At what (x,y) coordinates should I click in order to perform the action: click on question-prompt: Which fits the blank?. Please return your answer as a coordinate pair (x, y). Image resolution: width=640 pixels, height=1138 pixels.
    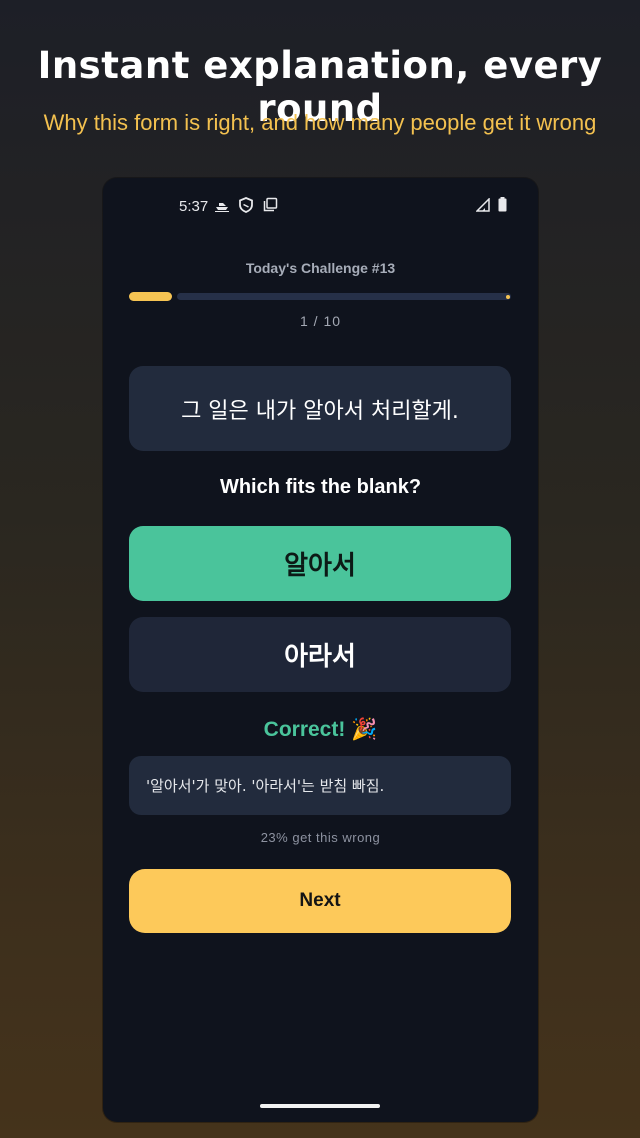
    Looking at the image, I should click on (320, 487).